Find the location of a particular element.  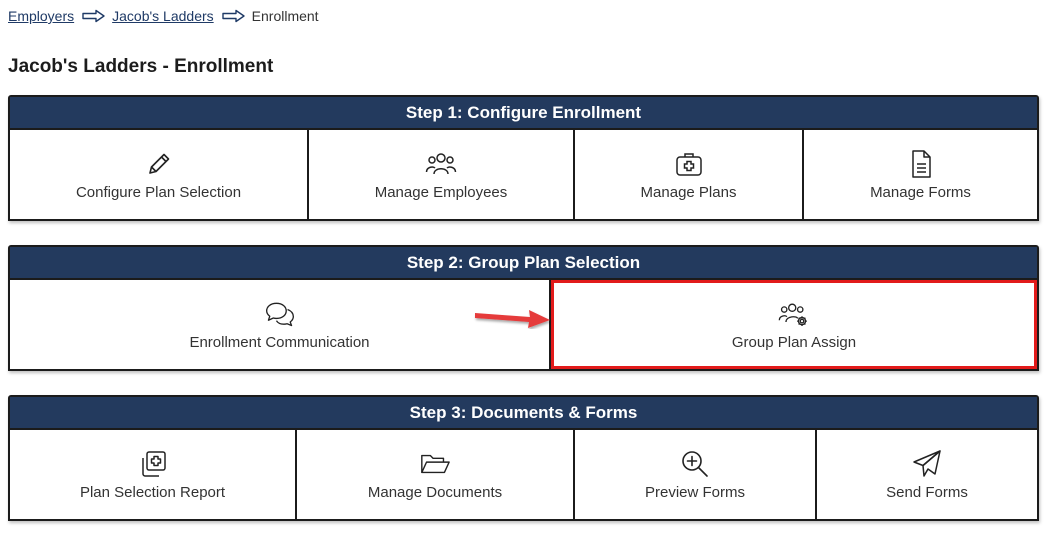

breadcrumb: Employers Jacob's Ladders Enrollment is located at coordinates (163, 16).